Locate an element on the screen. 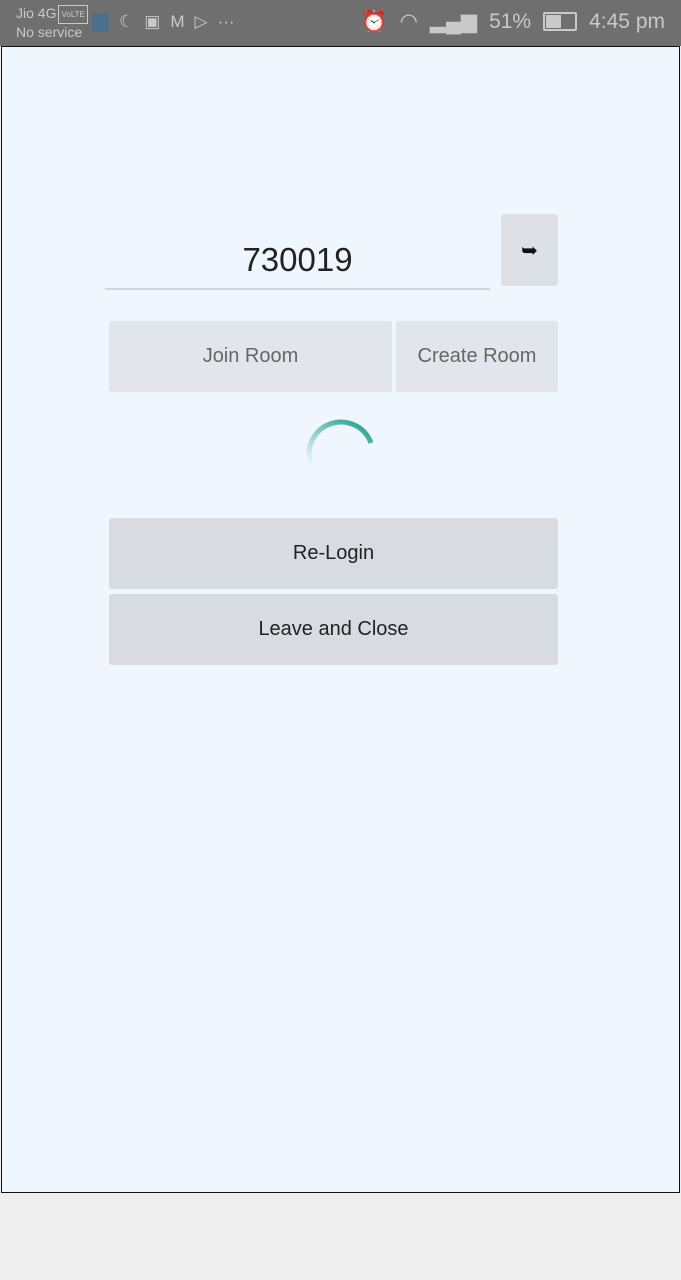 The height and width of the screenshot is (1280, 681). arrow-right-icon: ➥ is located at coordinates (529, 250).